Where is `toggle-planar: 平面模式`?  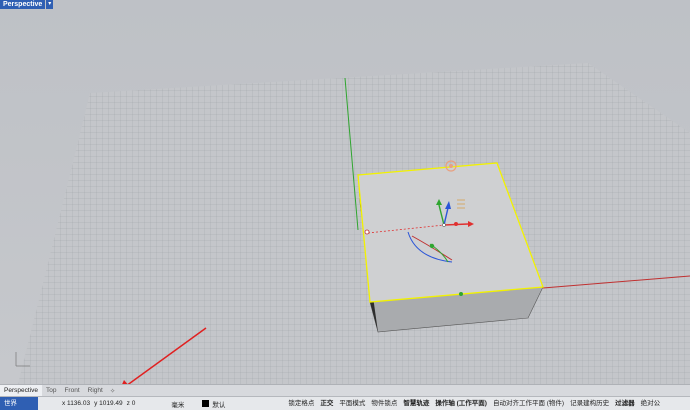 toggle-planar: 平面模式 is located at coordinates (352, 403).